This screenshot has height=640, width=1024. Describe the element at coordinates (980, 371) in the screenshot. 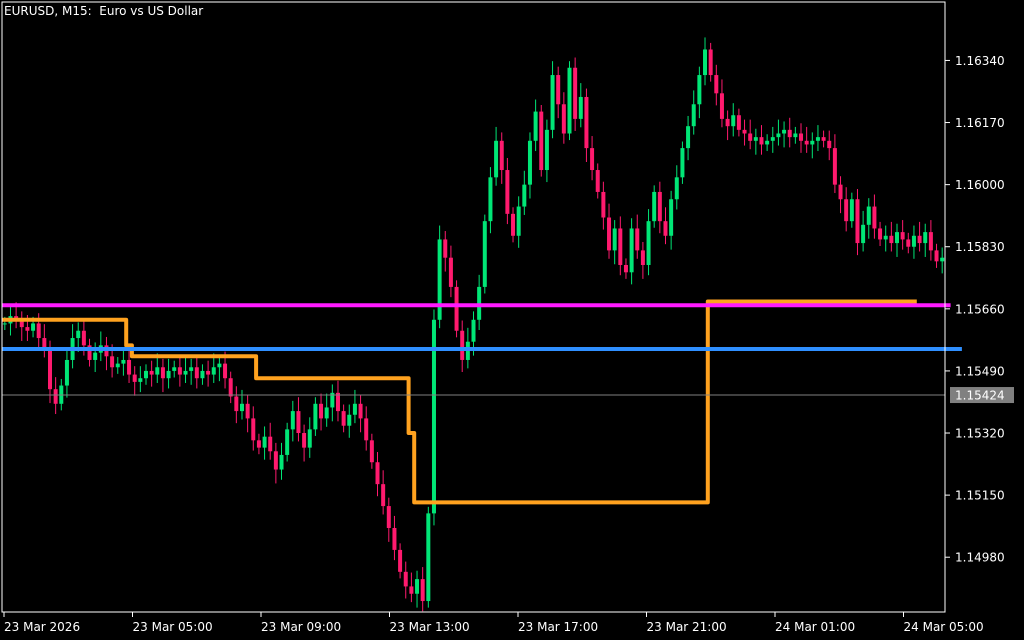

I see `y-tick-label: 1.15490` at that location.